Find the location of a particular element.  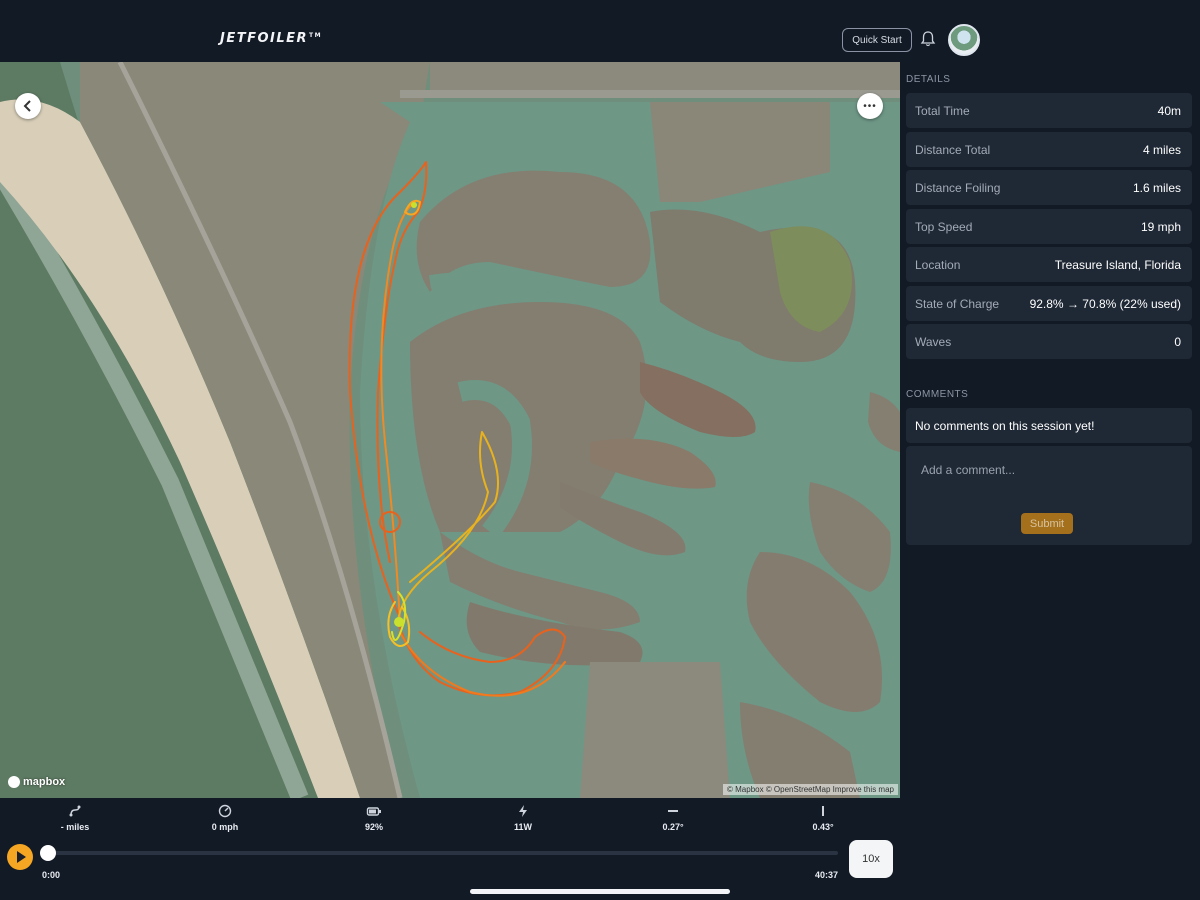

stat-battery: 92% is located at coordinates (374, 818).